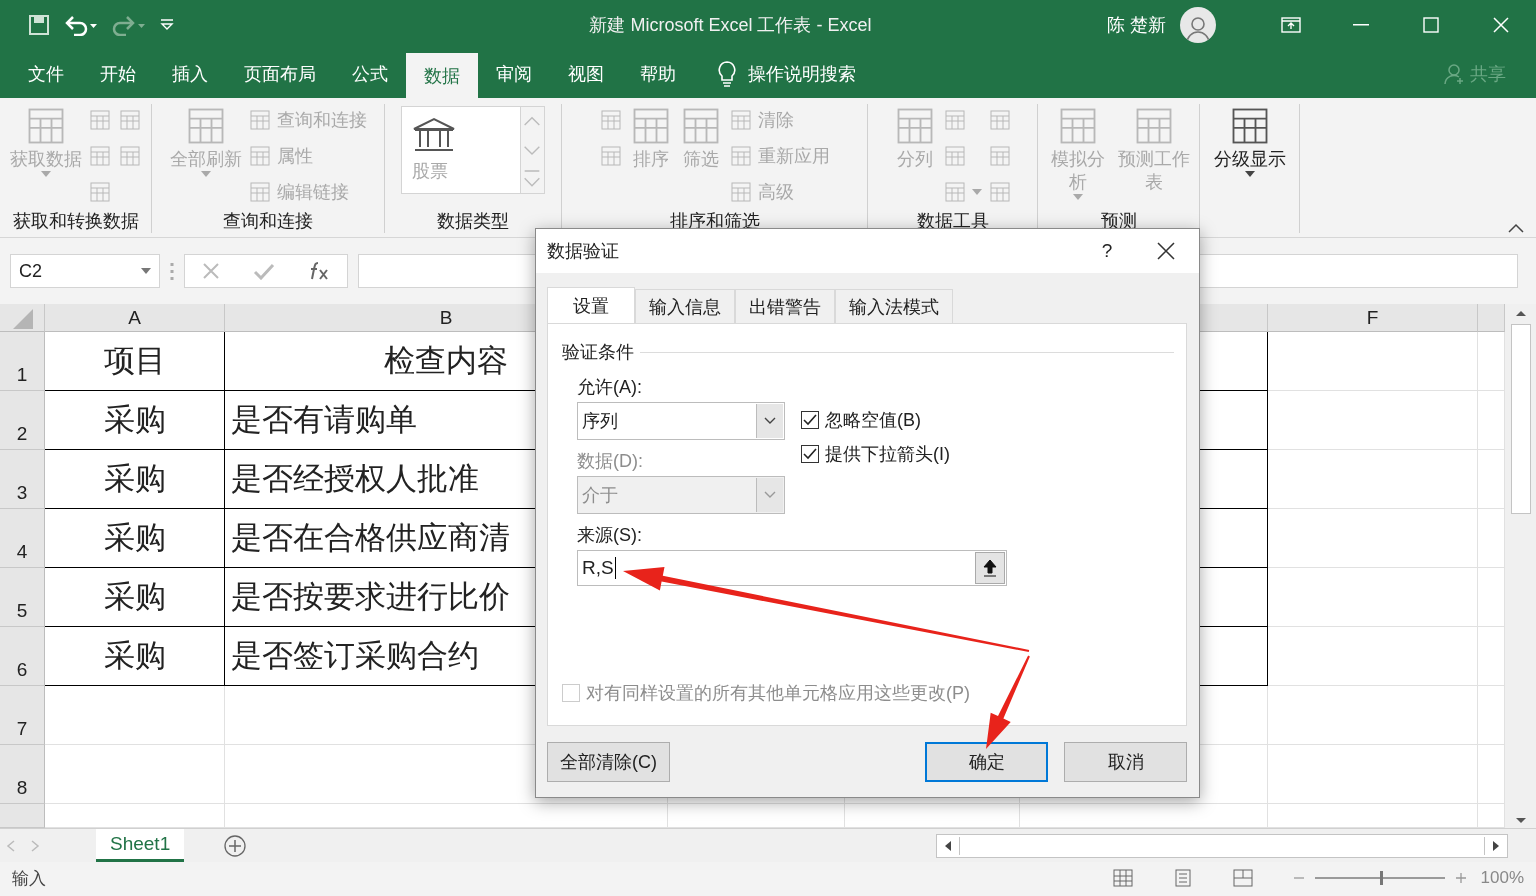  Describe the element at coordinates (22, 774) in the screenshot. I see `row-header: 8` at that location.